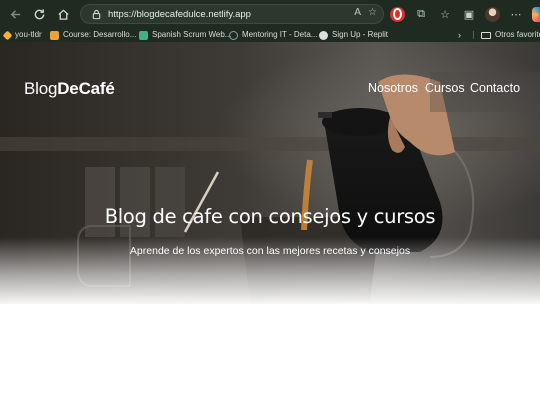 This screenshot has height=400, width=540. What do you see at coordinates (445, 88) in the screenshot?
I see `nav-link-cursos: Cursos` at bounding box center [445, 88].